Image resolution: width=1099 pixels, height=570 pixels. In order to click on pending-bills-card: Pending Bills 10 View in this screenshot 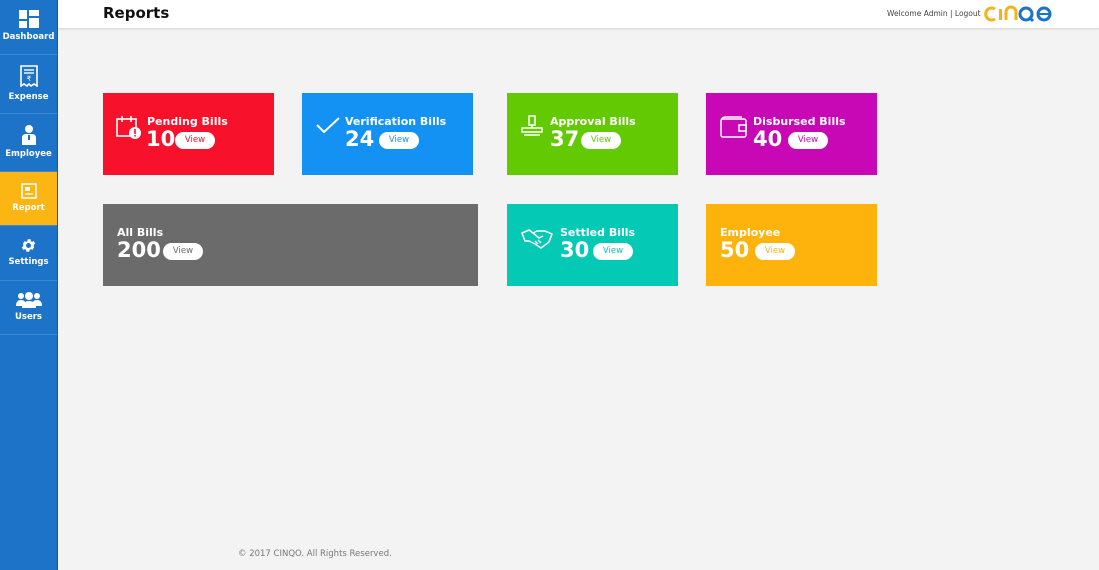, I will do `click(188, 134)`.